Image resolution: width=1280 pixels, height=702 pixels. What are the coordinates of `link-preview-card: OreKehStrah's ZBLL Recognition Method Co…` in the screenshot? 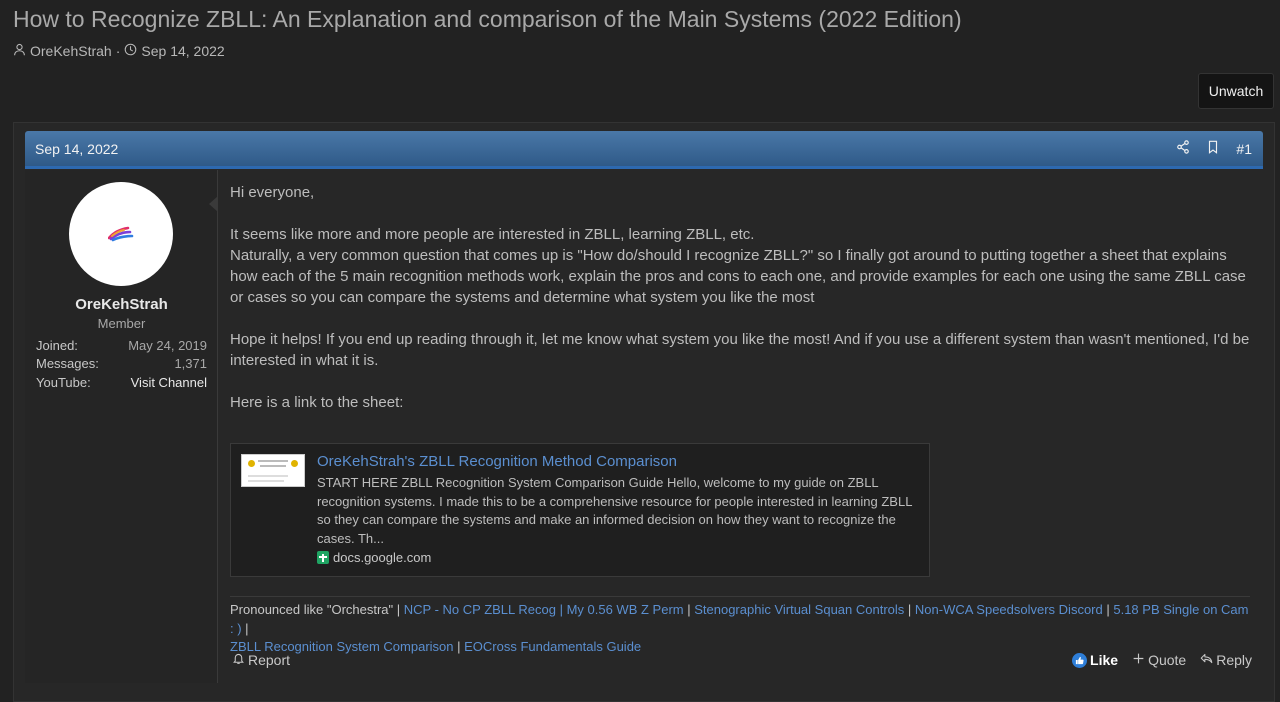 It's located at (580, 510).